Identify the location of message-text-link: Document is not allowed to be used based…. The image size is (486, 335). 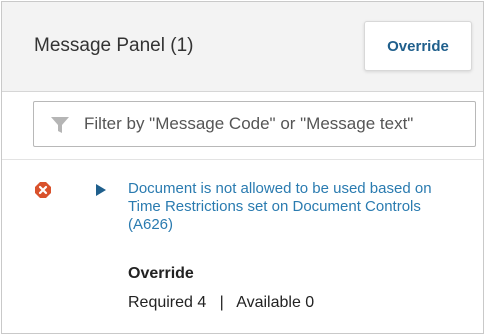
(295, 207).